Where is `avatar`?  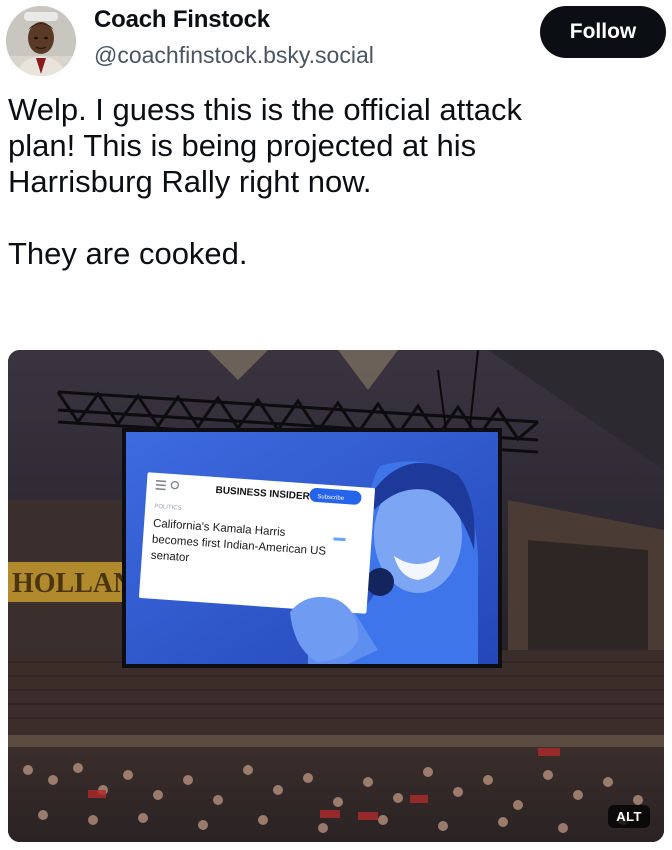 avatar is located at coordinates (41, 41).